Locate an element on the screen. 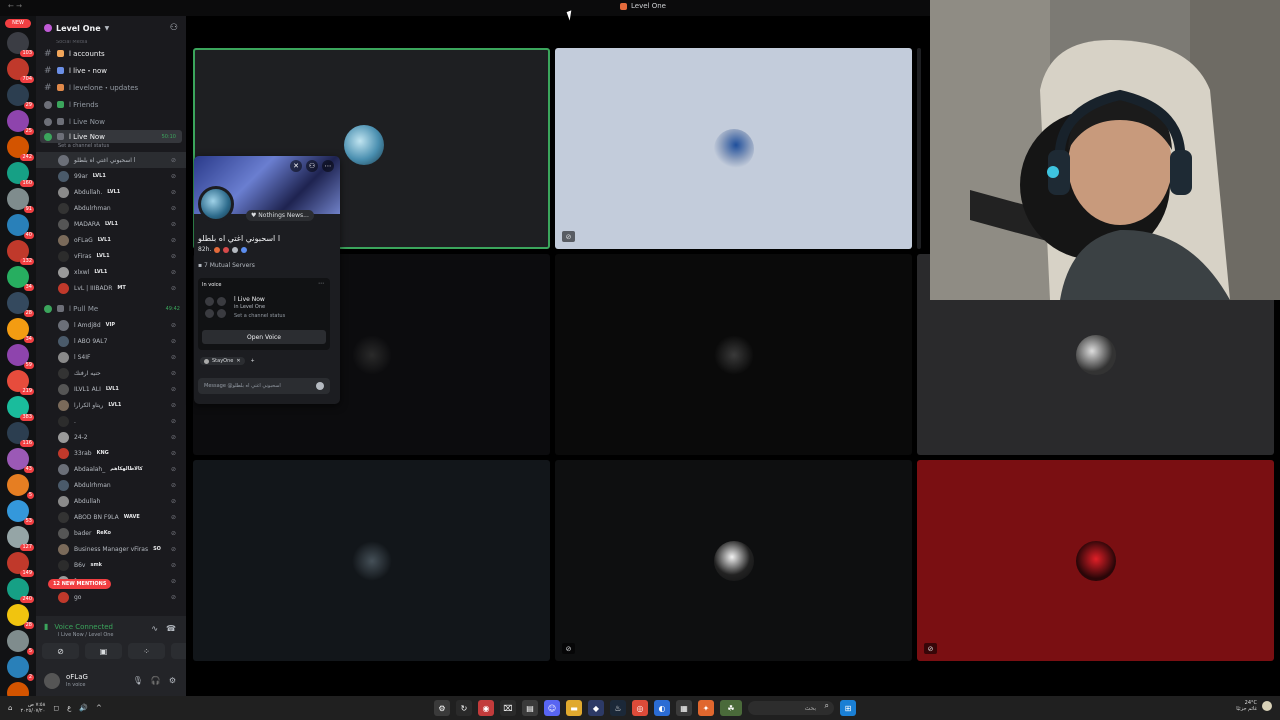  refresh-icon: ↻ is located at coordinates (464, 708).